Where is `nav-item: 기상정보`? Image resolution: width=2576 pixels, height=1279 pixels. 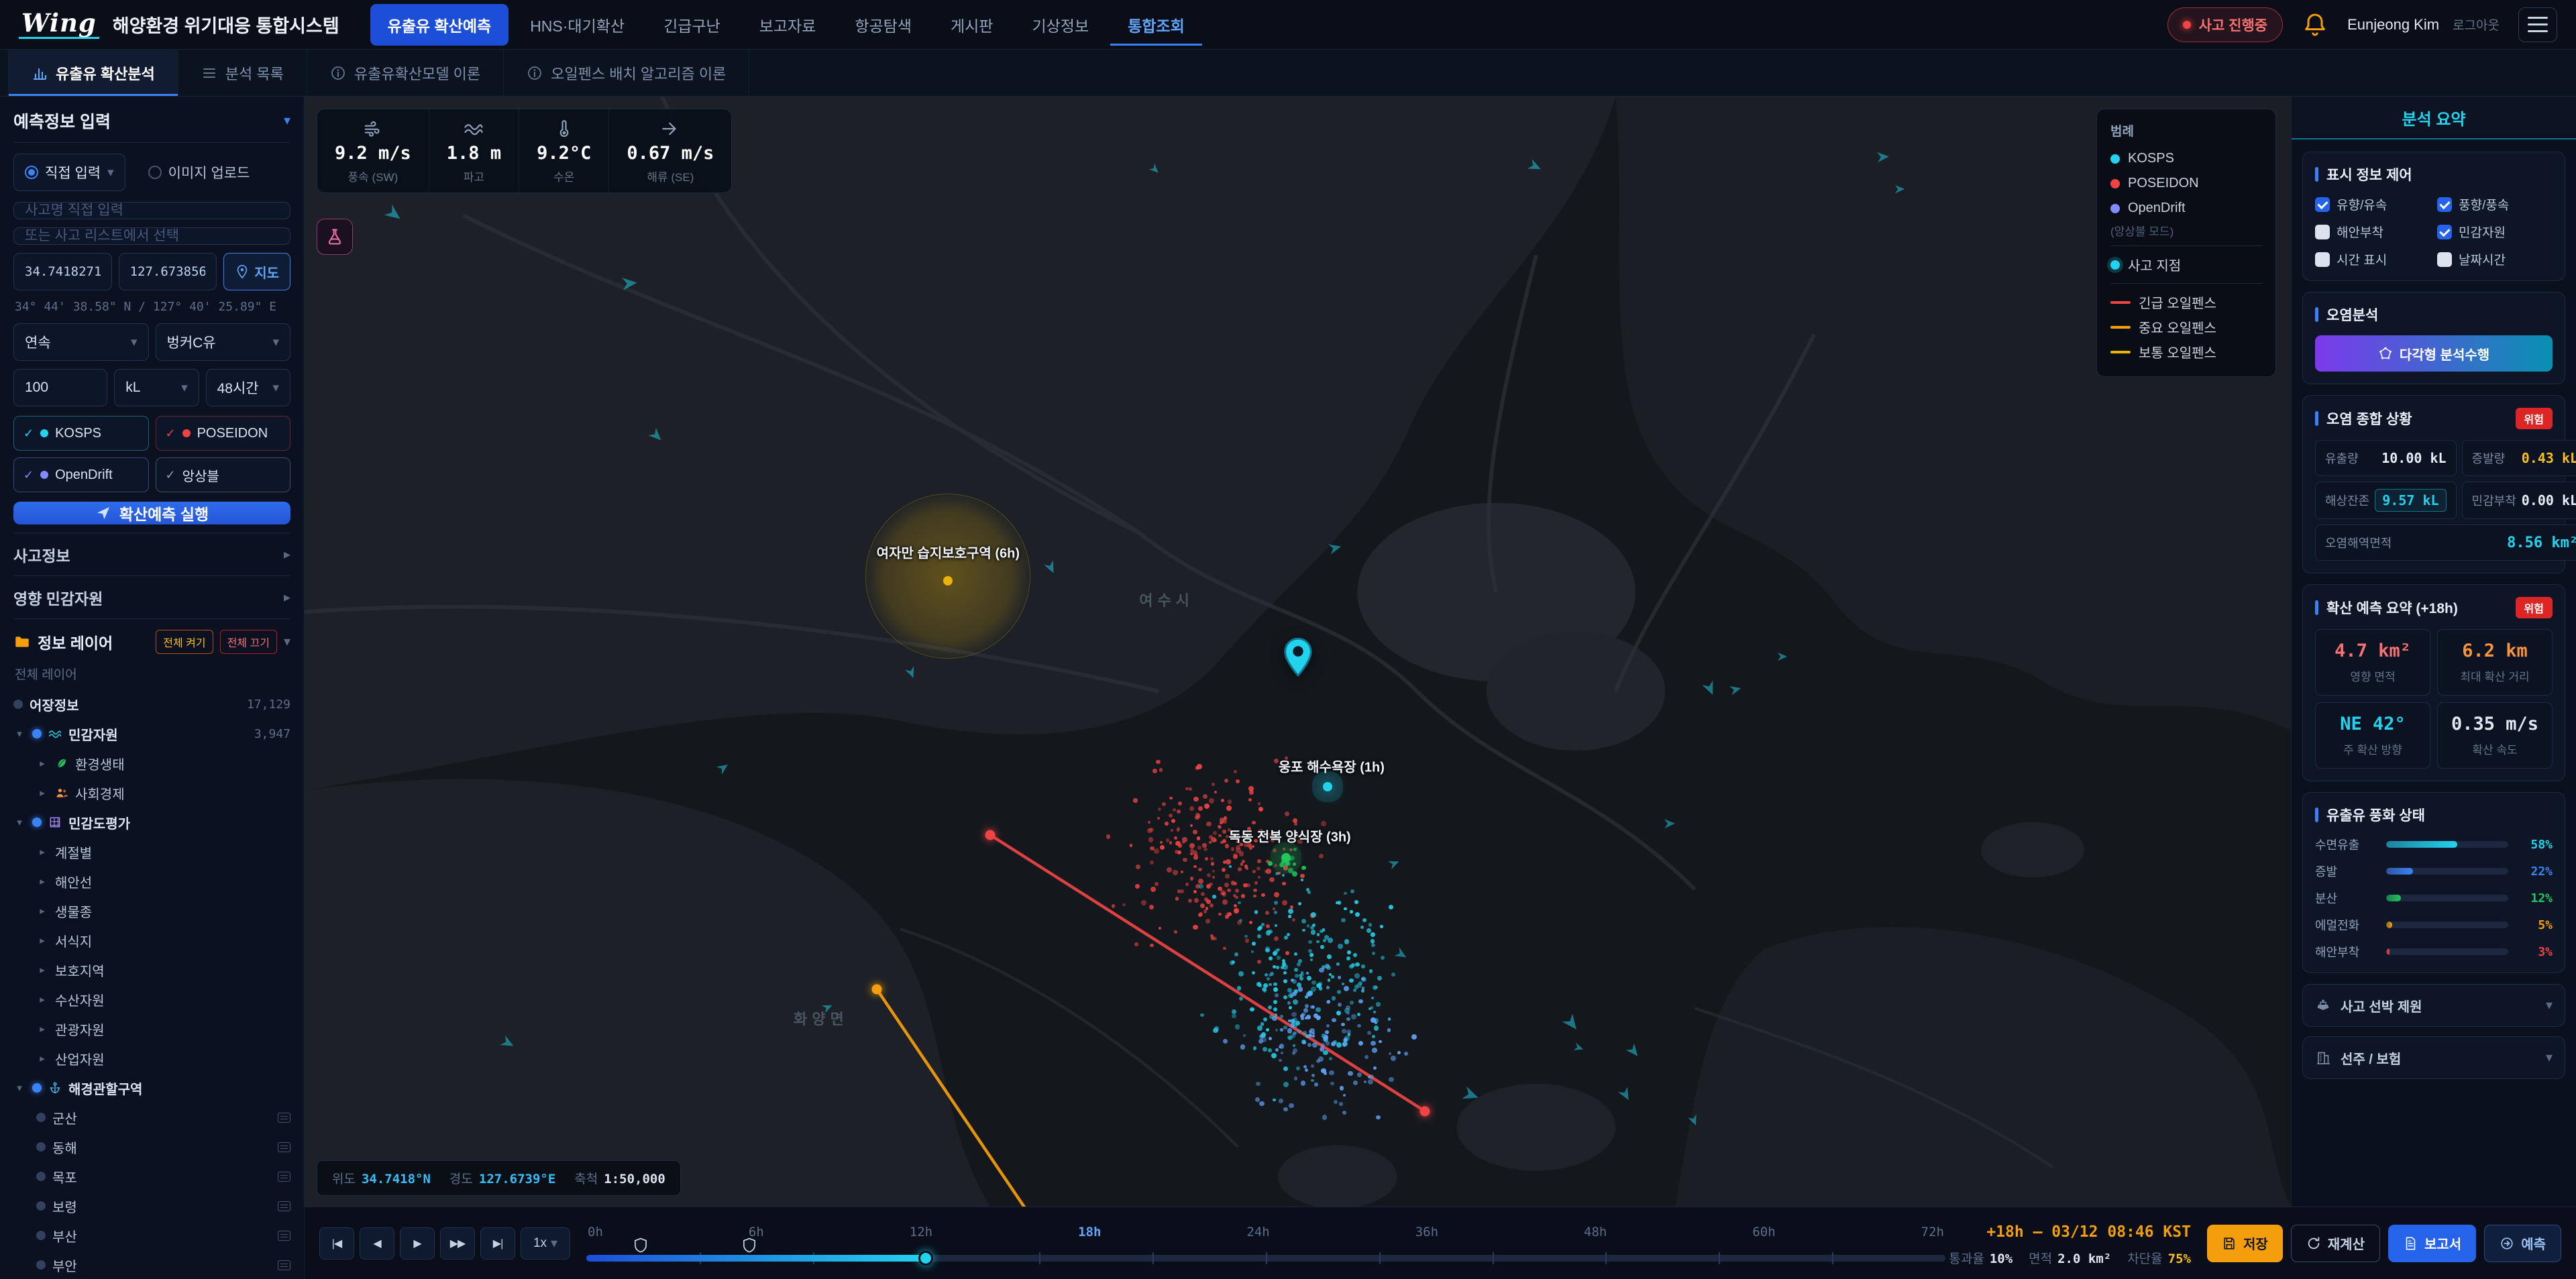 nav-item: 기상정보 is located at coordinates (1060, 25).